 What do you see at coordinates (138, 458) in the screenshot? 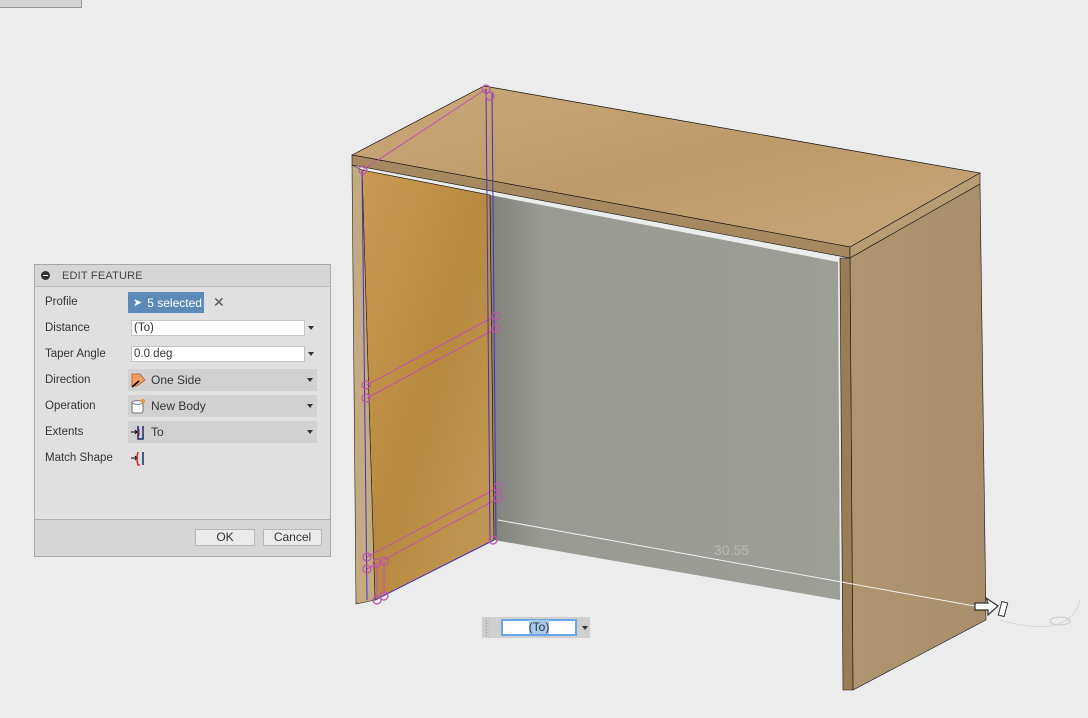
I see `match-shape-icon` at bounding box center [138, 458].